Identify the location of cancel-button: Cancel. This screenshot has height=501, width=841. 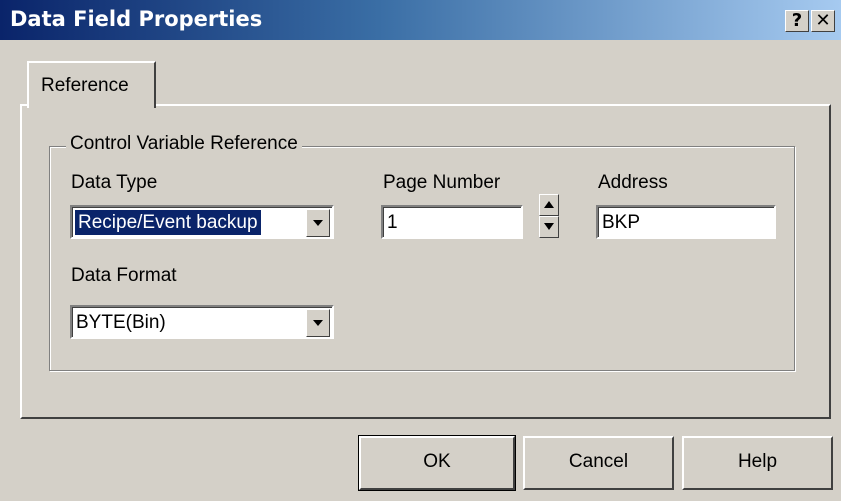
(598, 463).